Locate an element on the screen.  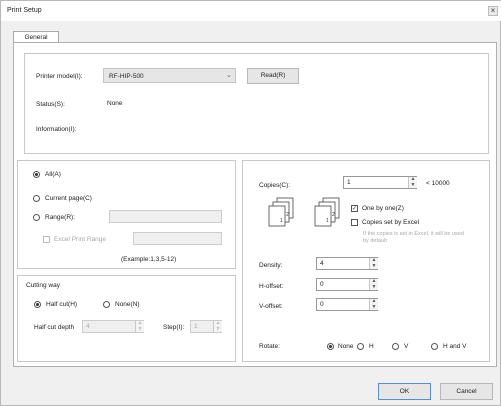
chevron-down-icon: ⌄ is located at coordinates (229, 75).